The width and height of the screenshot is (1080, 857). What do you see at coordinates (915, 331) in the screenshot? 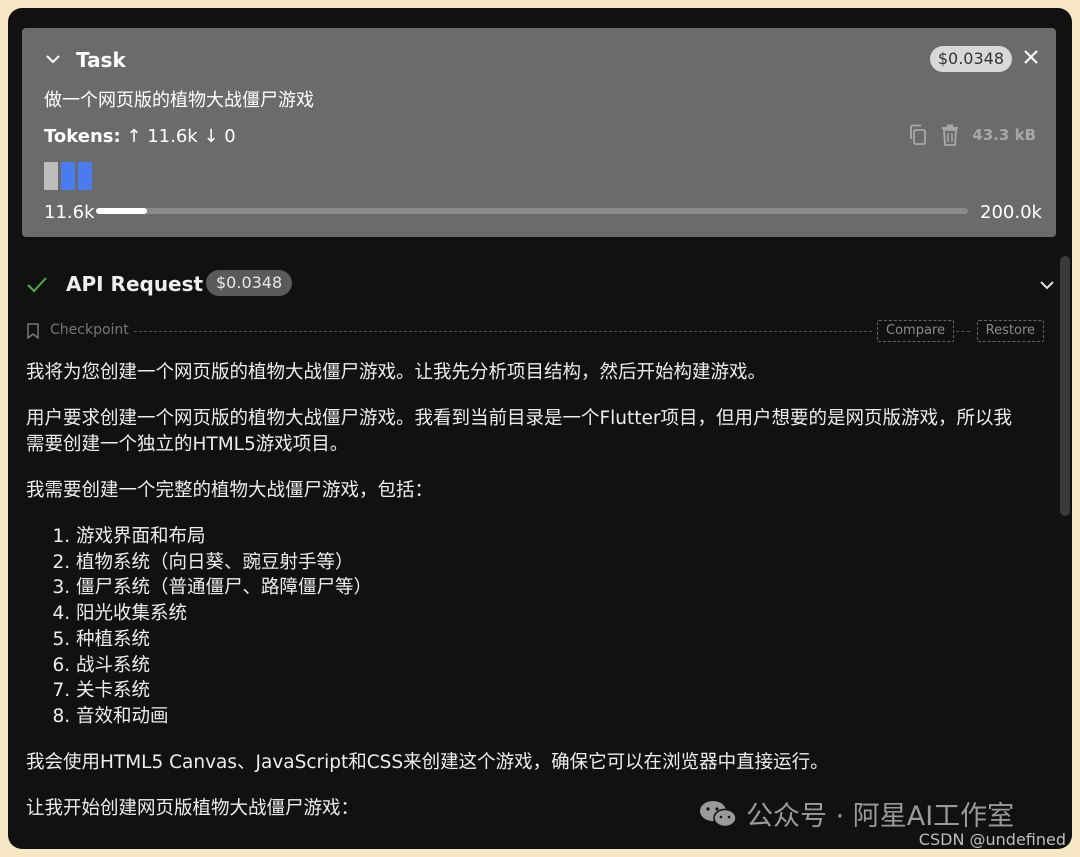
I see `compare-button: Compare` at bounding box center [915, 331].